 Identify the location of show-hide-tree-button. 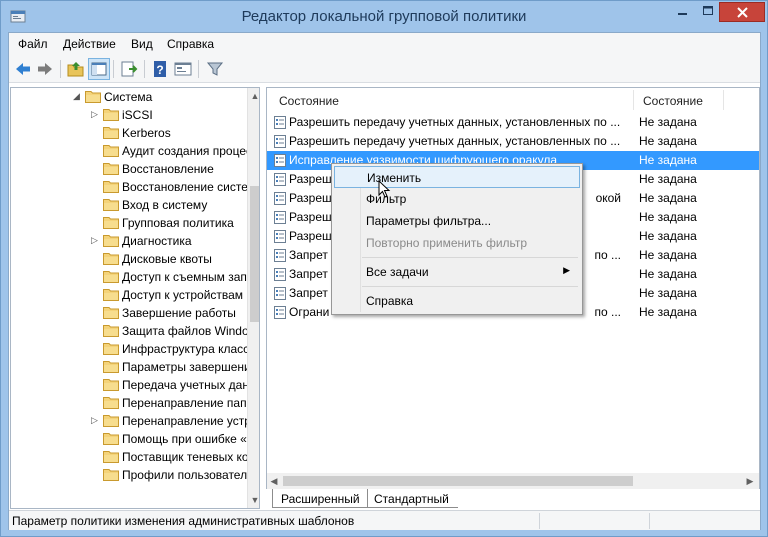
(99, 69).